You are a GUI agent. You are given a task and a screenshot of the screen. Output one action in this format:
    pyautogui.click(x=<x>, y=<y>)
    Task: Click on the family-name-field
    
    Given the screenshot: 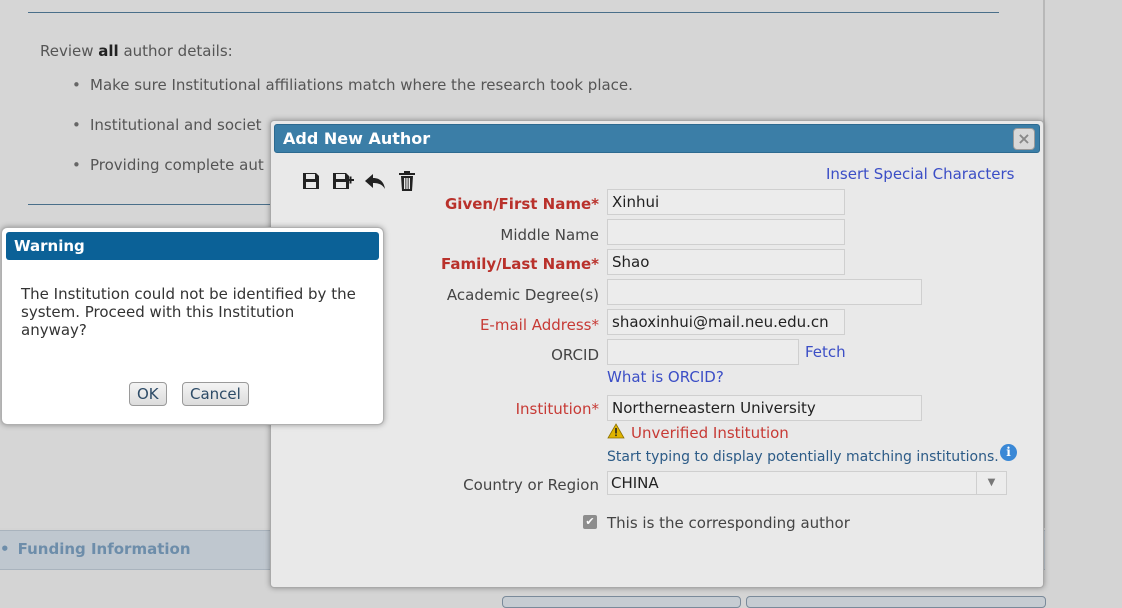 What is the action you would take?
    pyautogui.click(x=726, y=262)
    